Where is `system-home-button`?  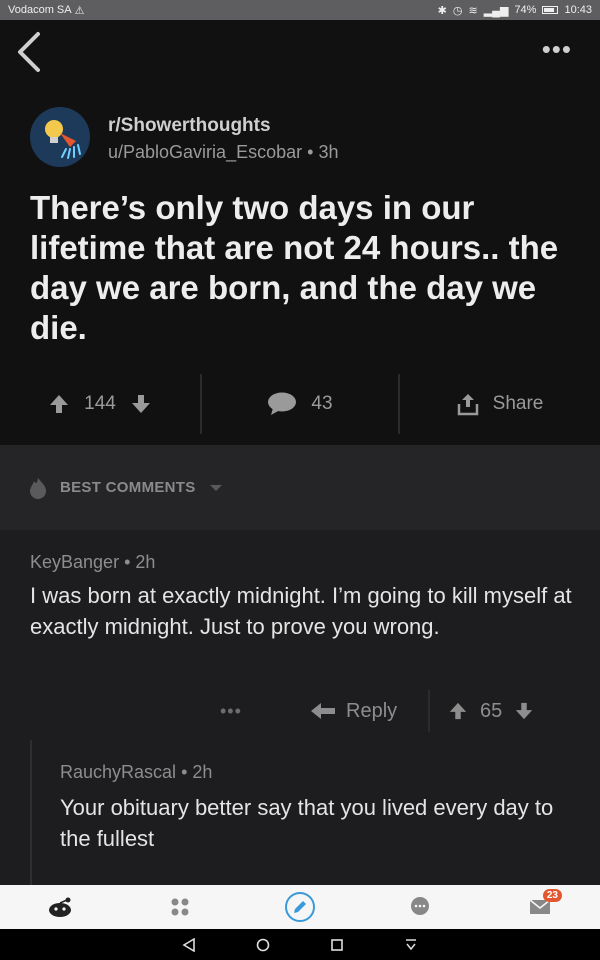 system-home-button is located at coordinates (263, 945).